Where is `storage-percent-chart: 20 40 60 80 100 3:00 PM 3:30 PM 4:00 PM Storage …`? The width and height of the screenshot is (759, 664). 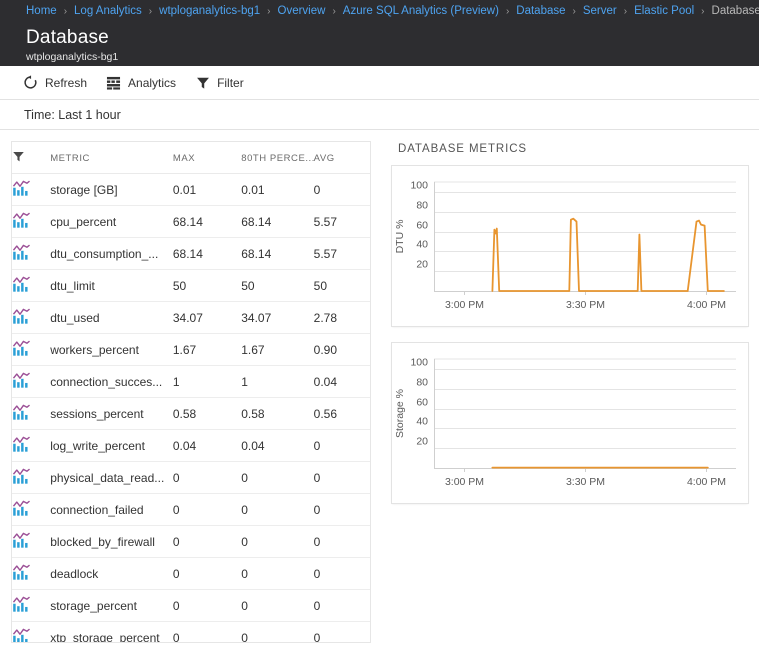 storage-percent-chart: 20 40 60 80 100 3:00 PM 3:30 PM 4:00 PM Storage … is located at coordinates (565, 422).